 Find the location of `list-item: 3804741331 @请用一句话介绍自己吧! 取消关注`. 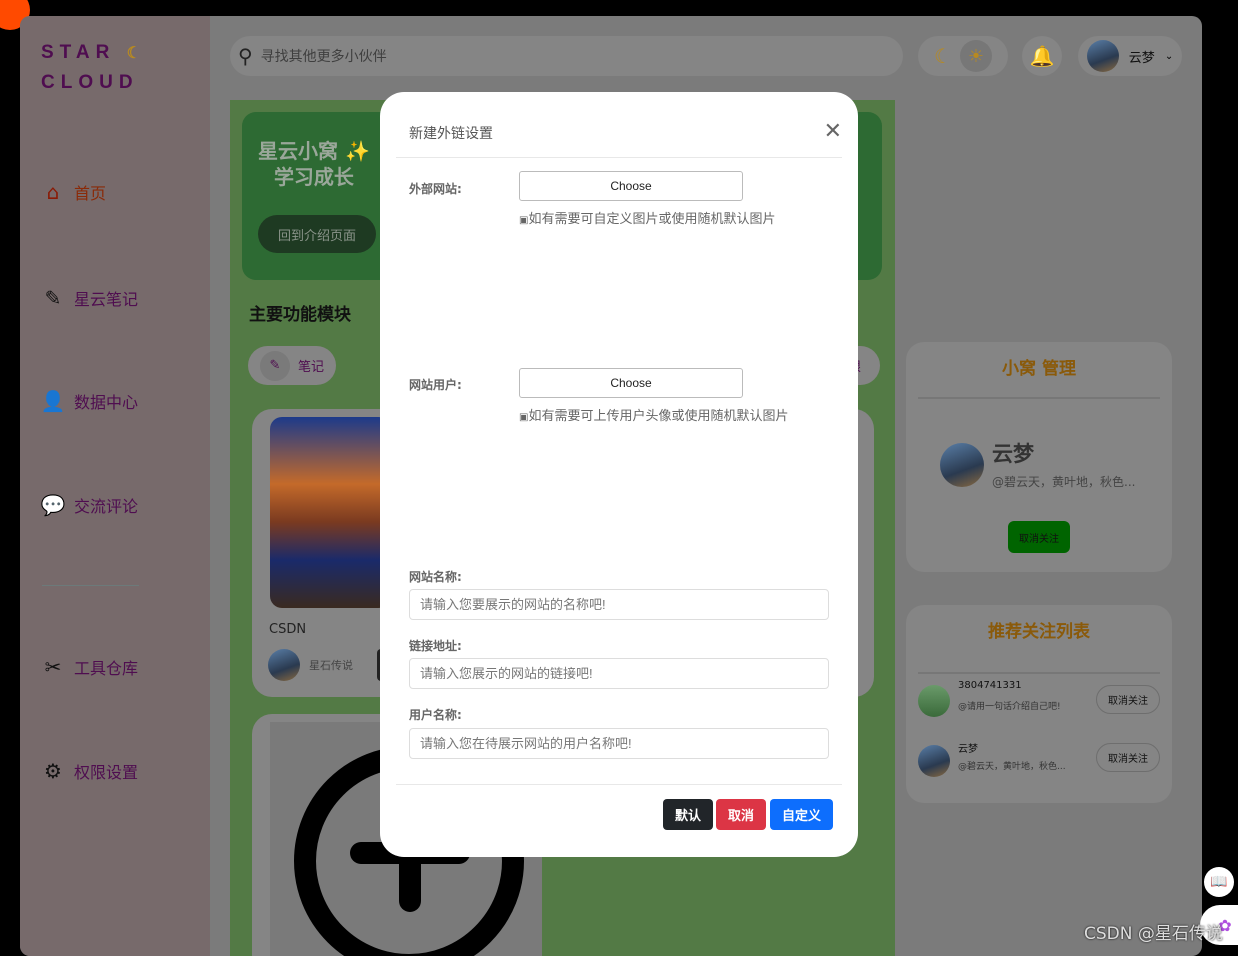

list-item: 3804741331 @请用一句话介绍自己吧! 取消关注 is located at coordinates (1039, 699).